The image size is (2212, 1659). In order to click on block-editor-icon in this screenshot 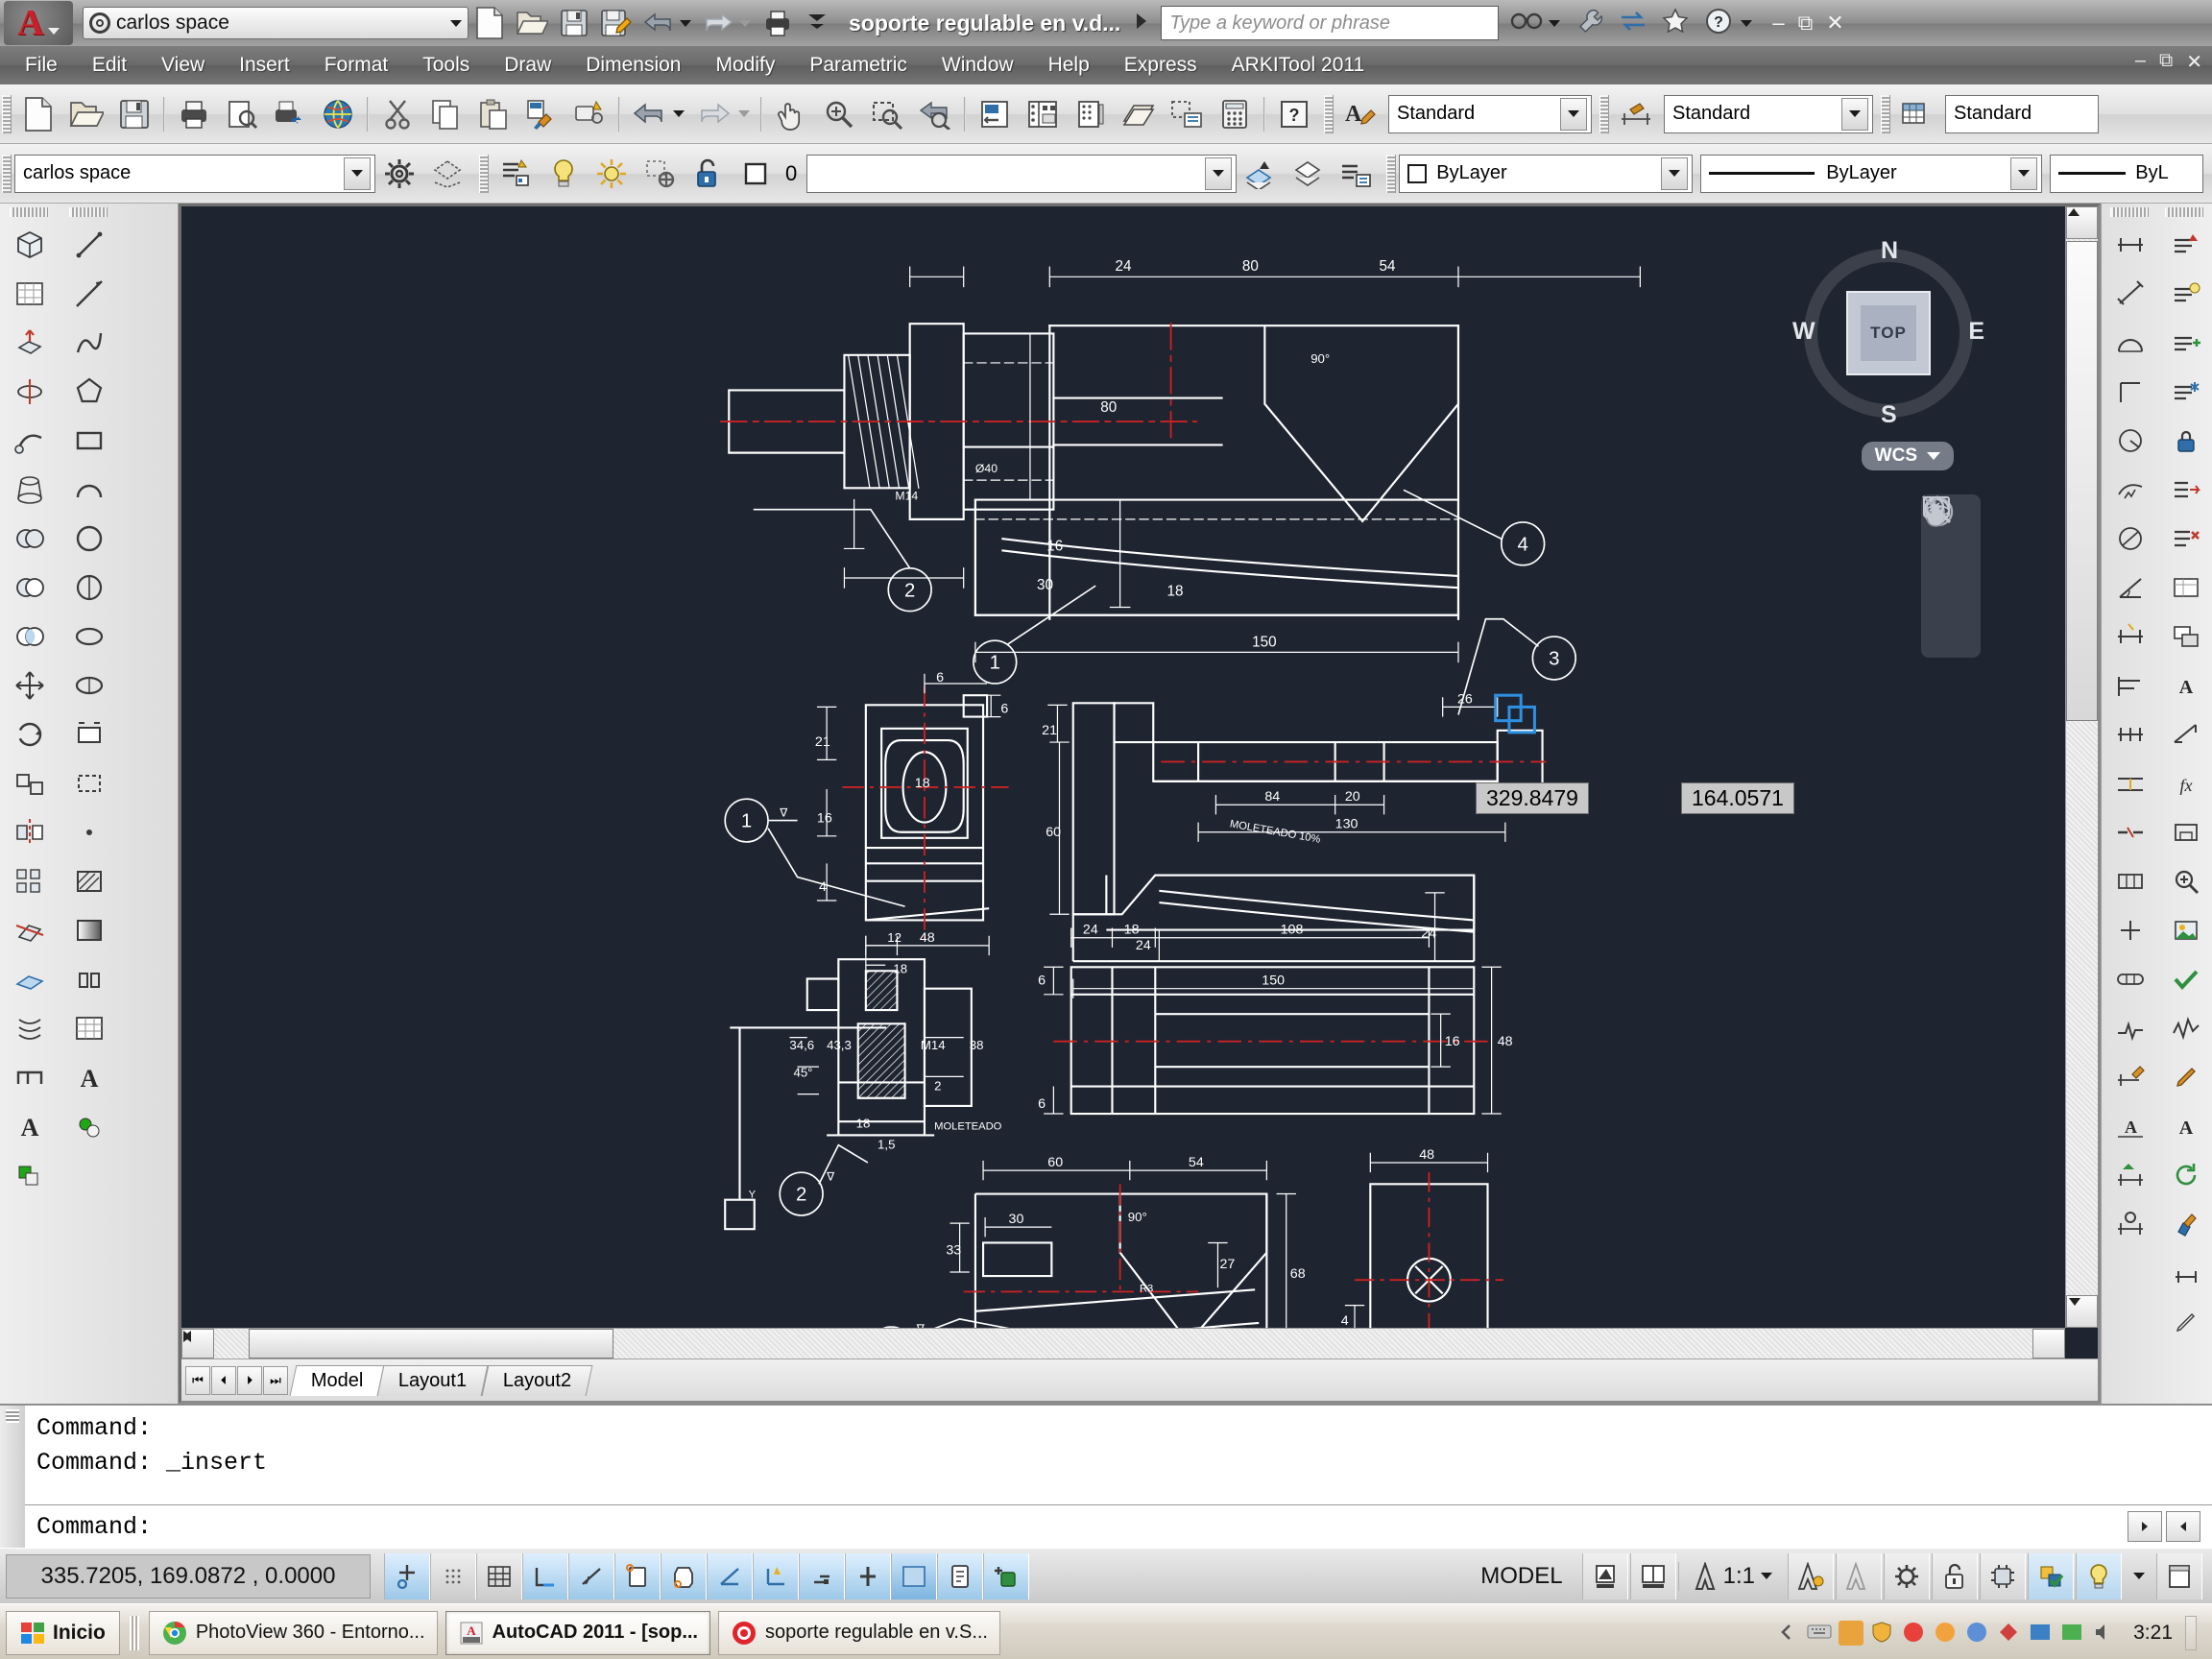, I will do `click(590, 114)`.